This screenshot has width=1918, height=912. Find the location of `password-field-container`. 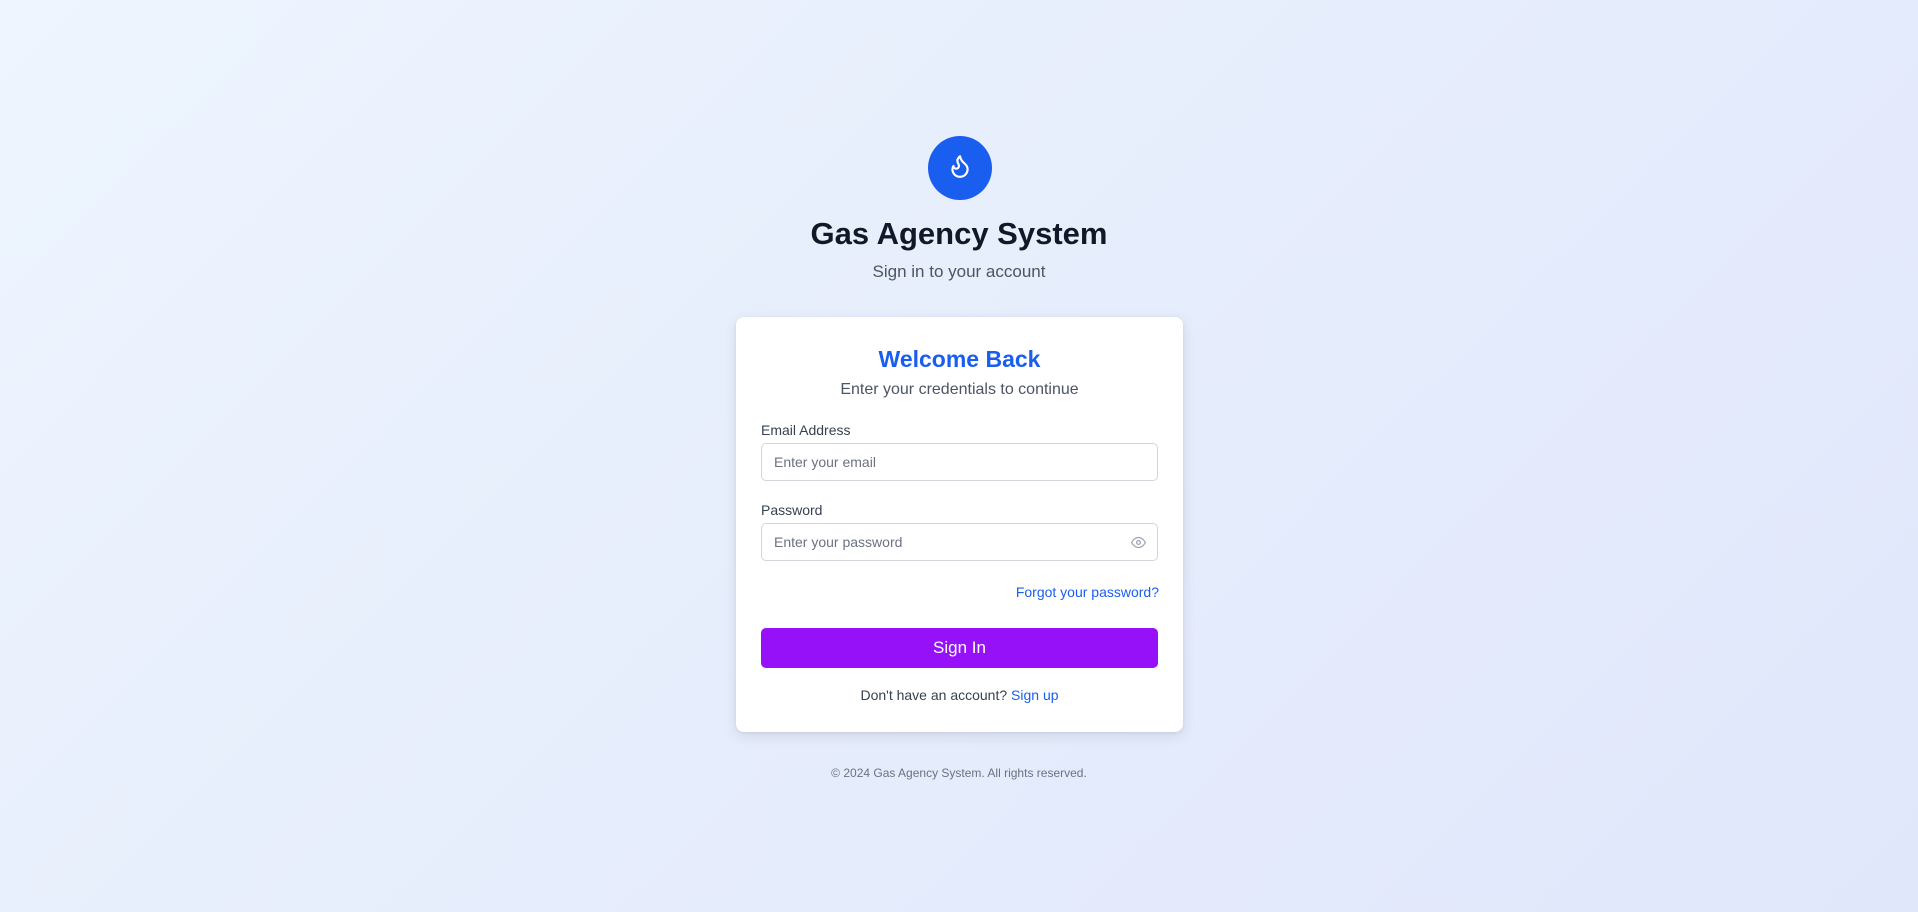

password-field-container is located at coordinates (959, 542).